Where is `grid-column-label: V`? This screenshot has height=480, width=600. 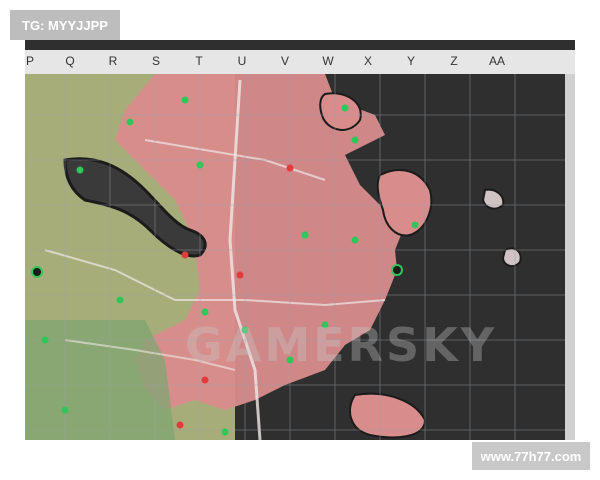
grid-column-label: V is located at coordinates (284, 61).